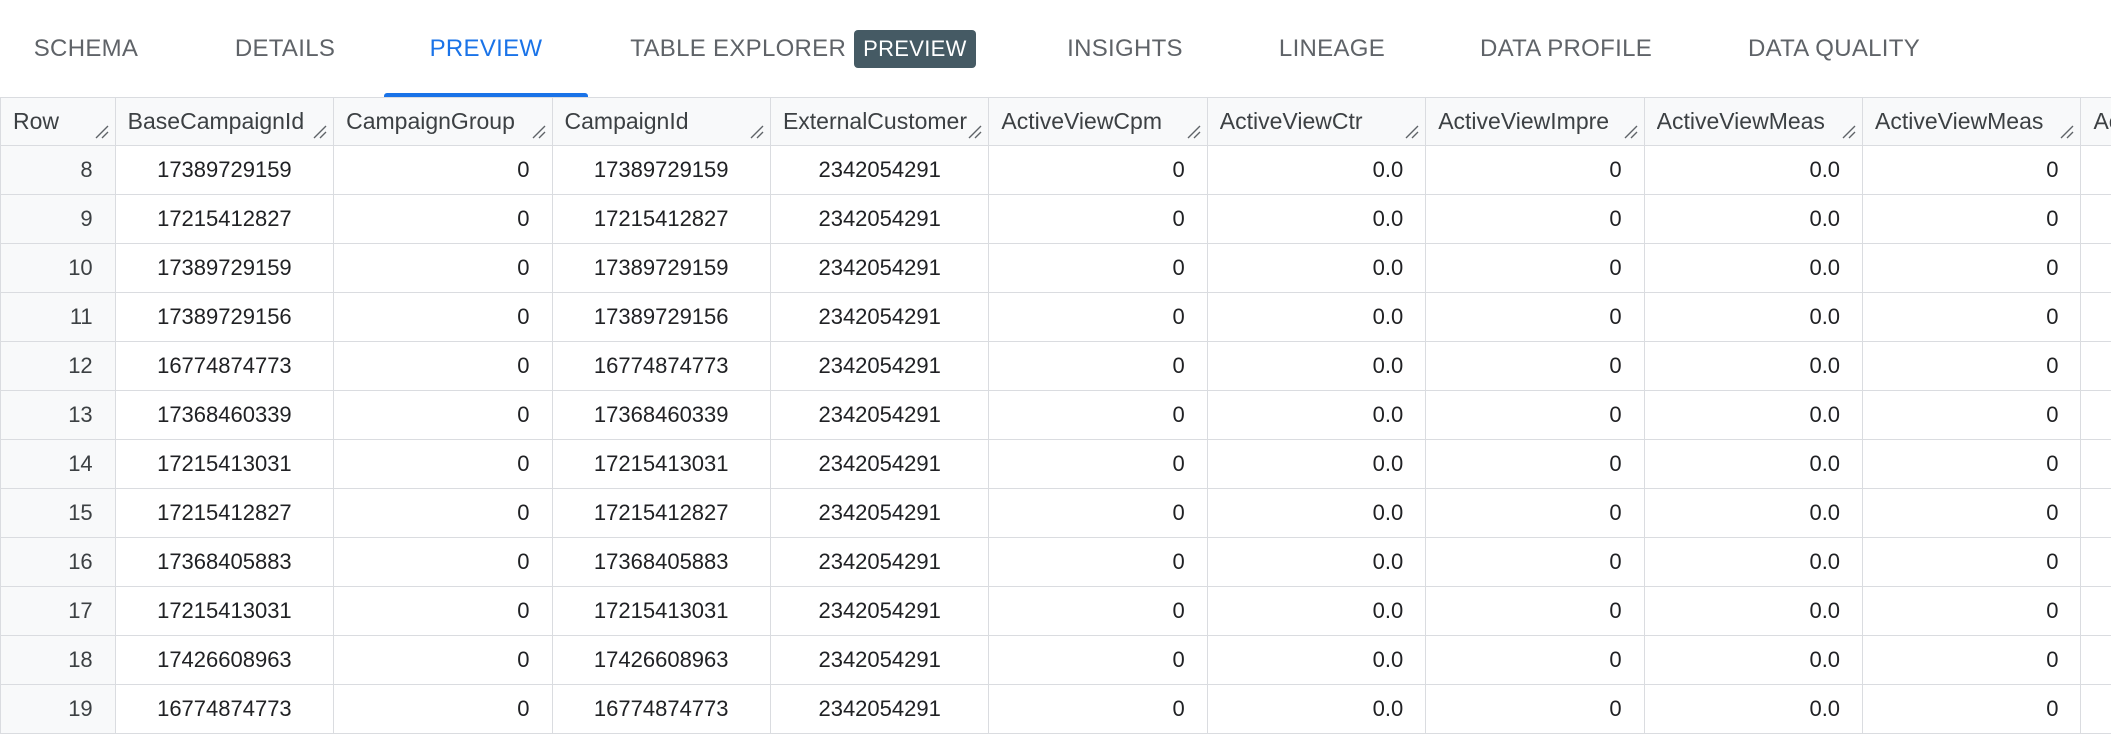 Image resolution: width=2111 pixels, height=740 pixels. What do you see at coordinates (224, 562) in the screenshot?
I see `table-cell: 17368405883` at bounding box center [224, 562].